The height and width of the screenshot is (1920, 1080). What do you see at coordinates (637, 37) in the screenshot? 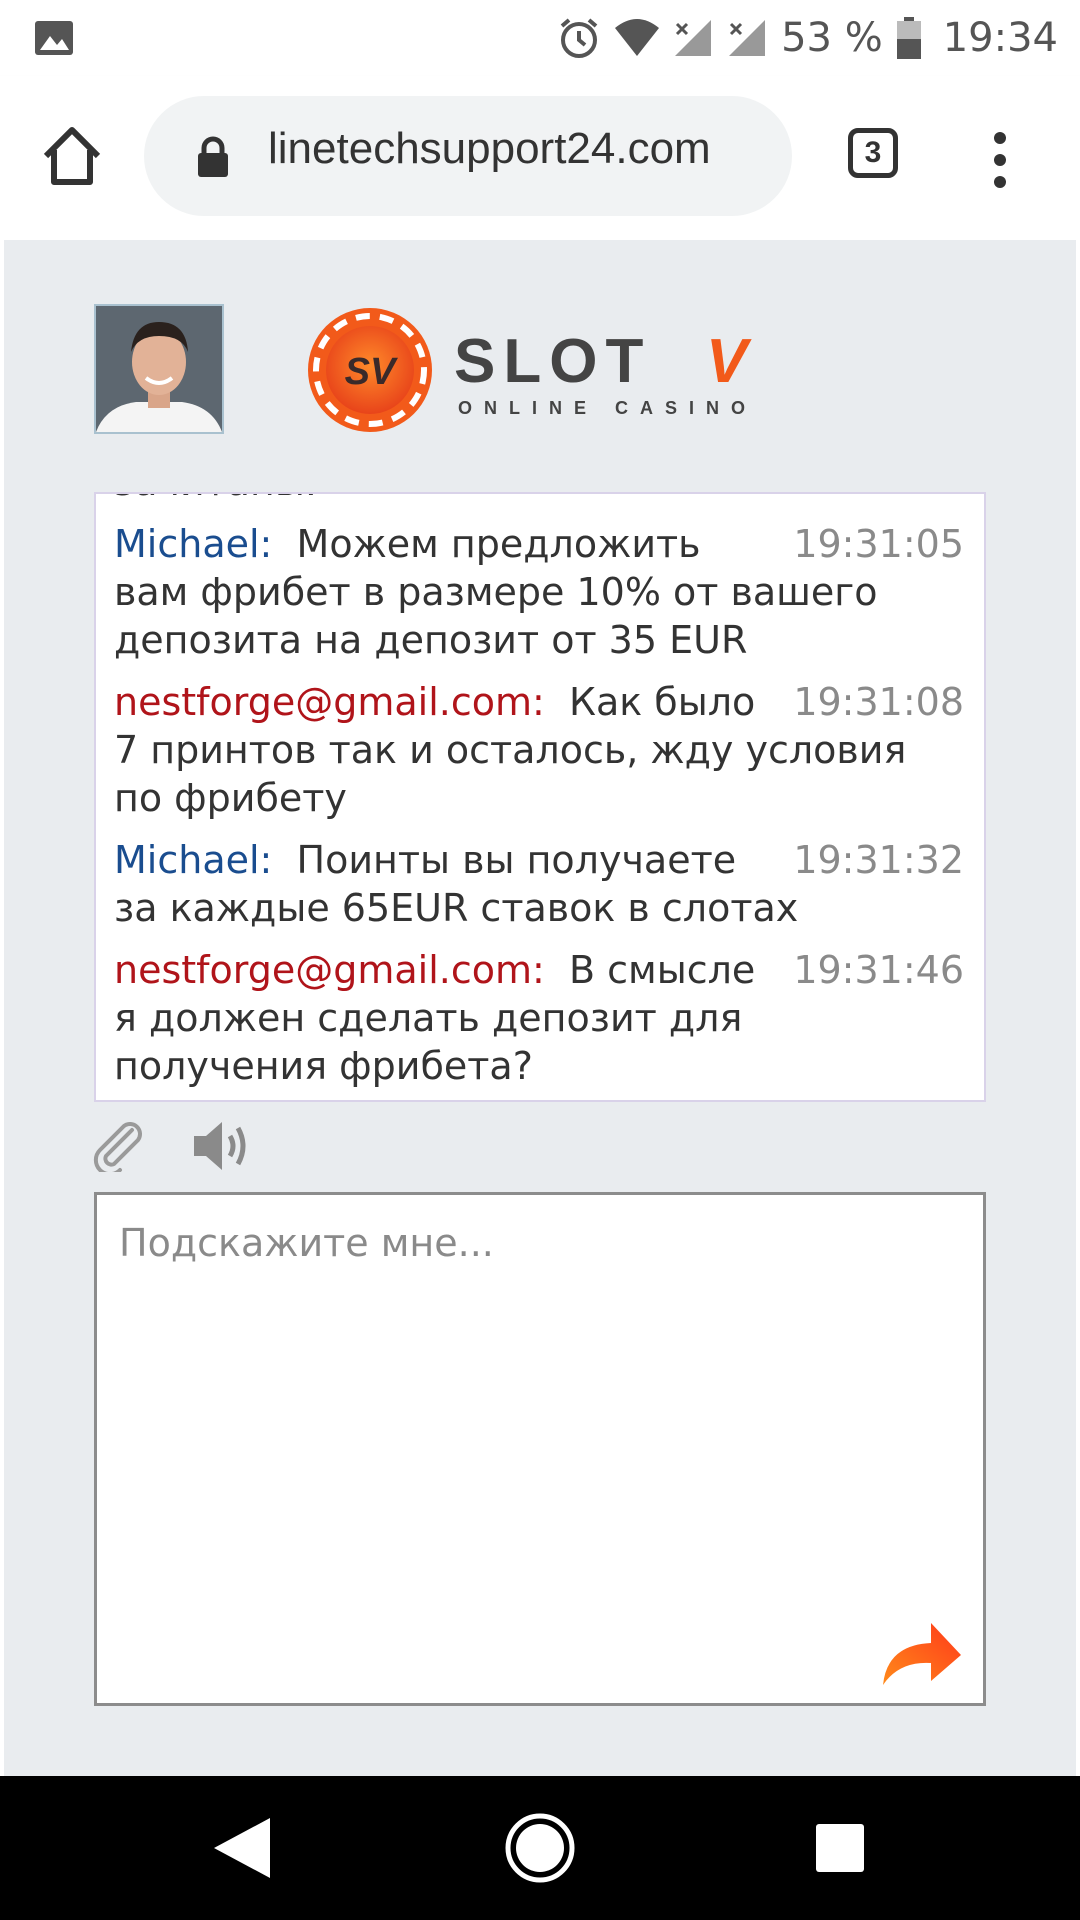
I see `wifi-icon` at bounding box center [637, 37].